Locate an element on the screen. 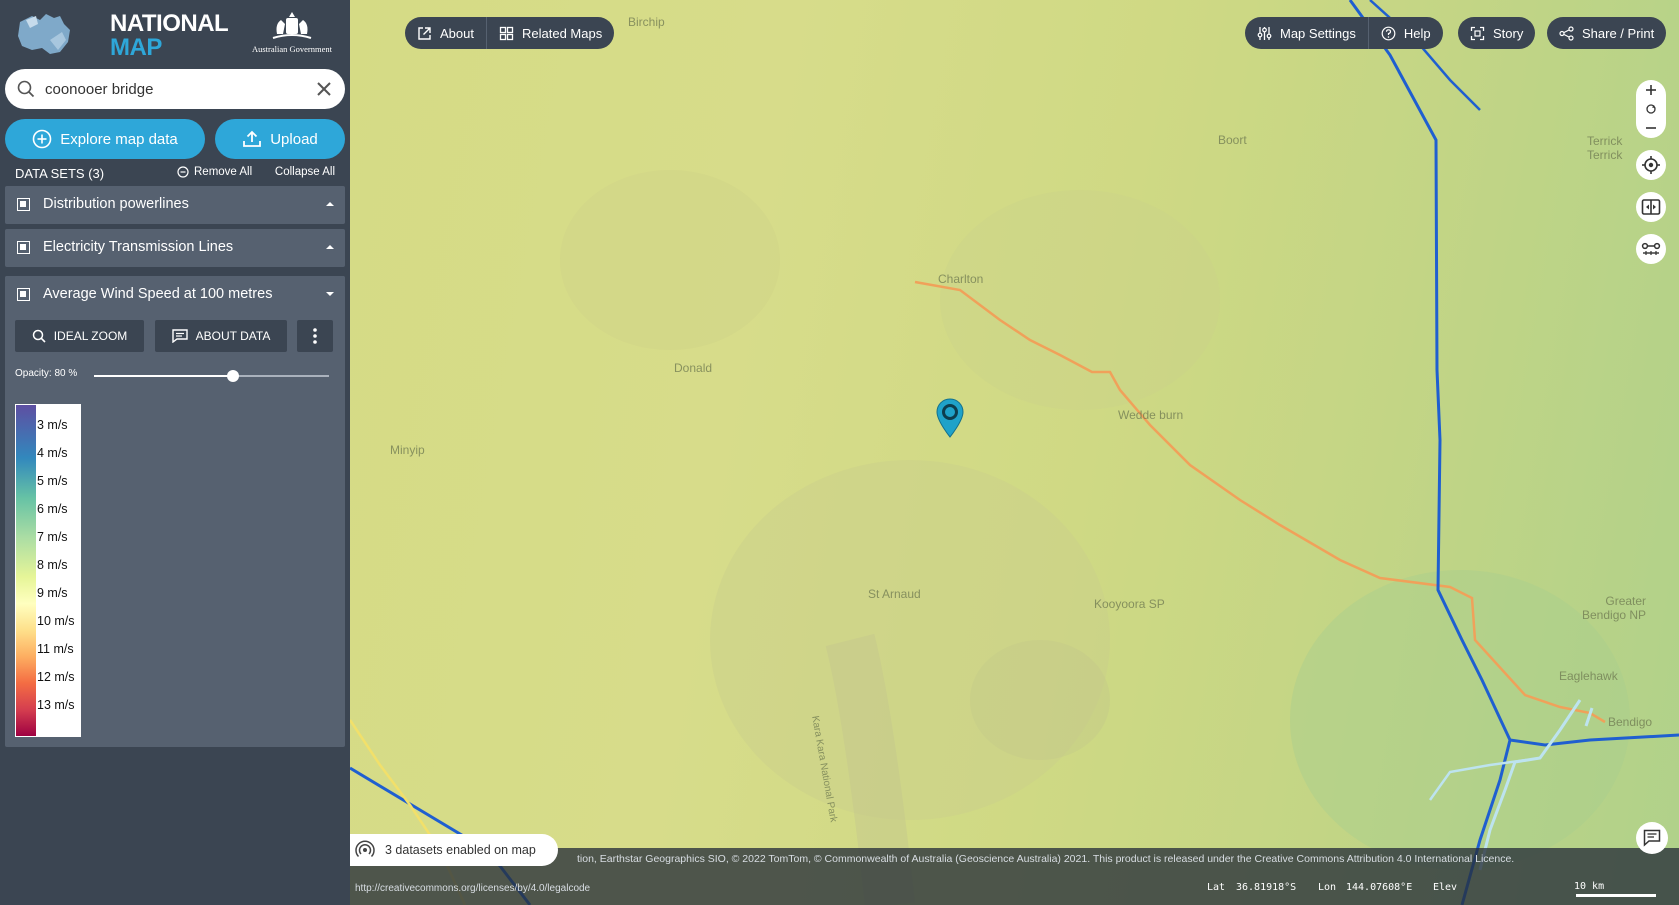  minus-circle-icon is located at coordinates (183, 172).